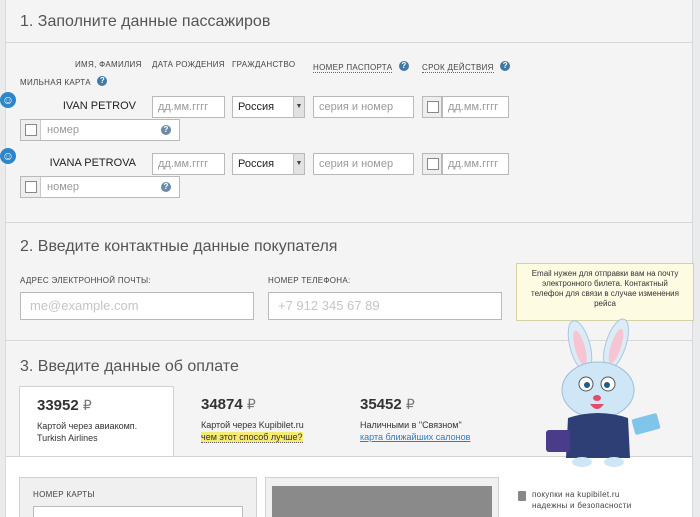  Describe the element at coordinates (385, 306) in the screenshot. I see `phone-input: +7 912 345 67 89` at that location.